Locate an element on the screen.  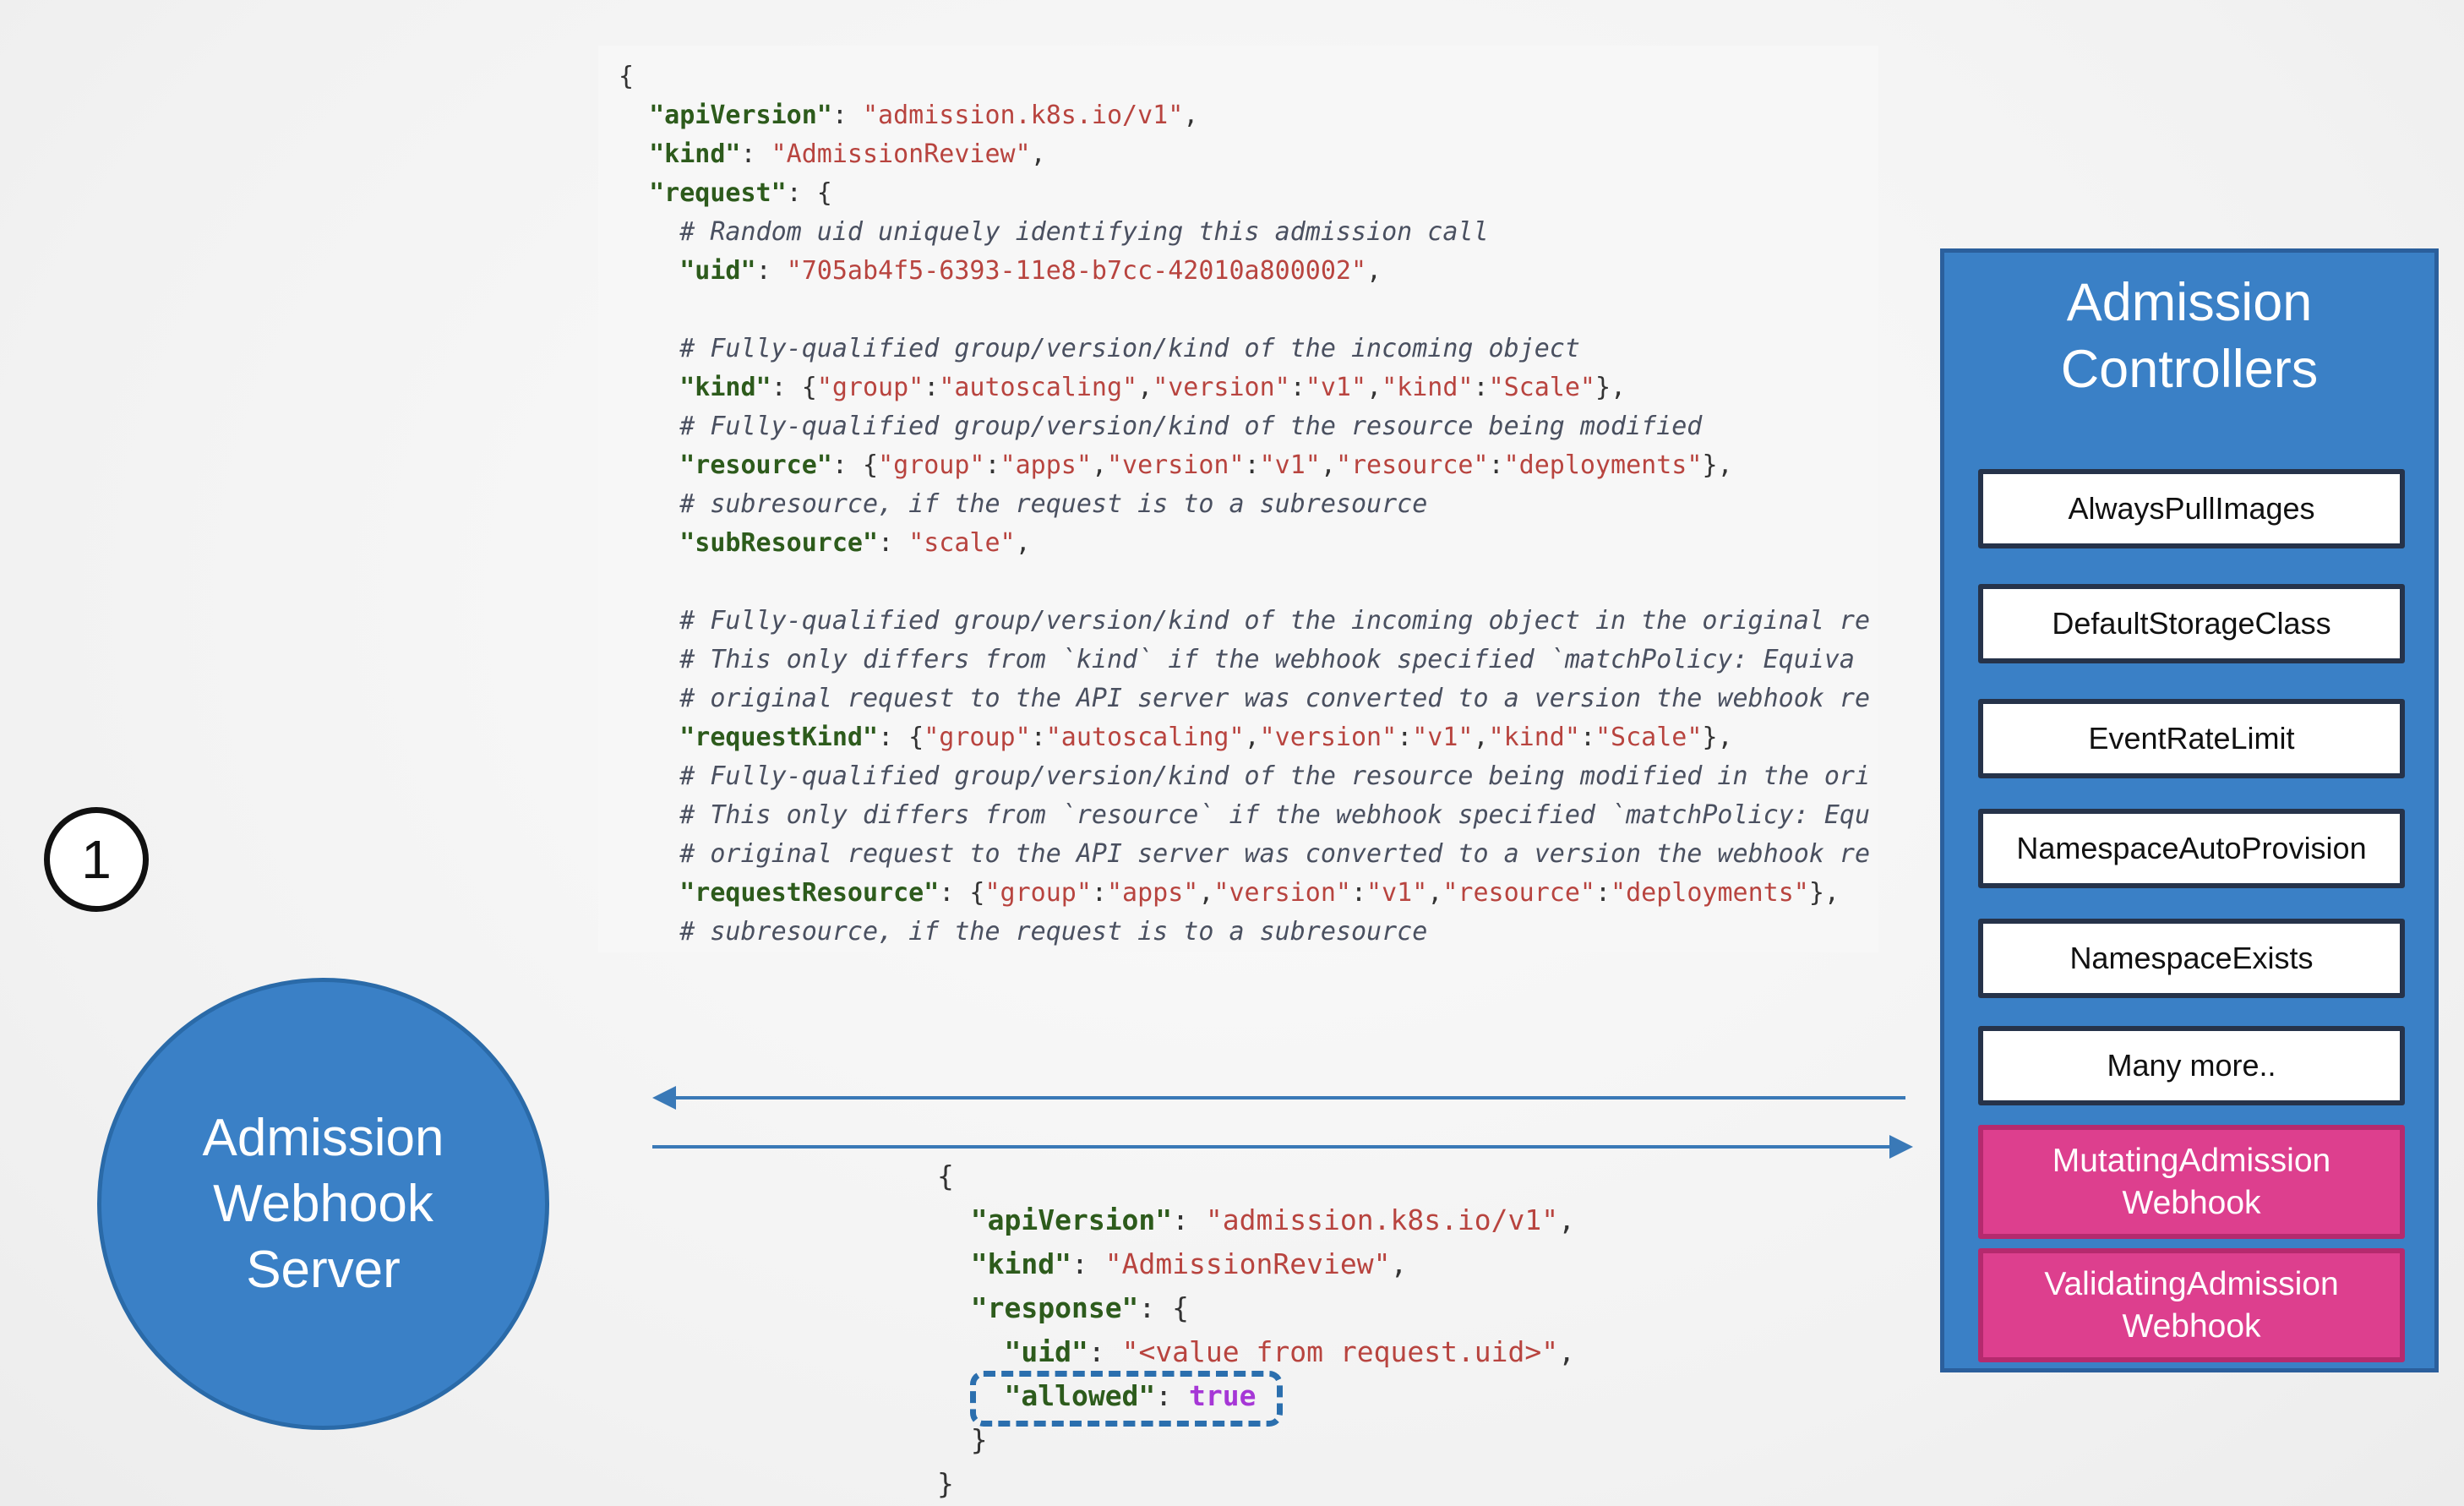
code-line: } is located at coordinates (962, 1440).